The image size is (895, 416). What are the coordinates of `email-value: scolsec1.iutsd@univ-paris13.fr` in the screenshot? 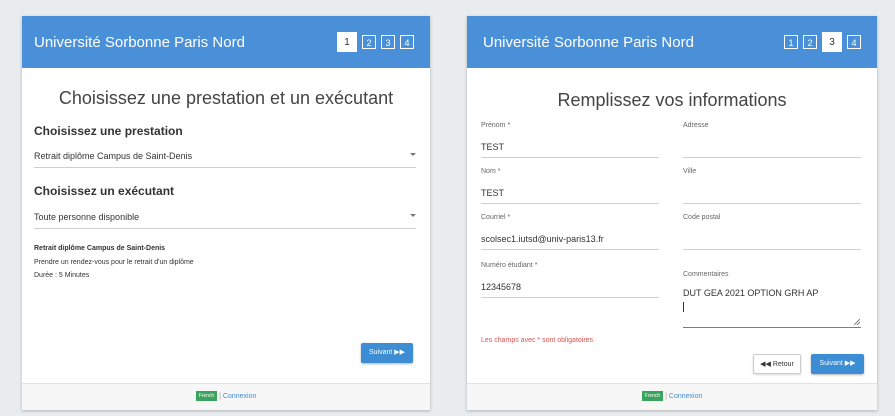 It's located at (542, 239).